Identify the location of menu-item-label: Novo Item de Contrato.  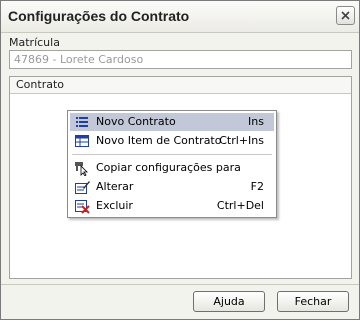
(159, 140).